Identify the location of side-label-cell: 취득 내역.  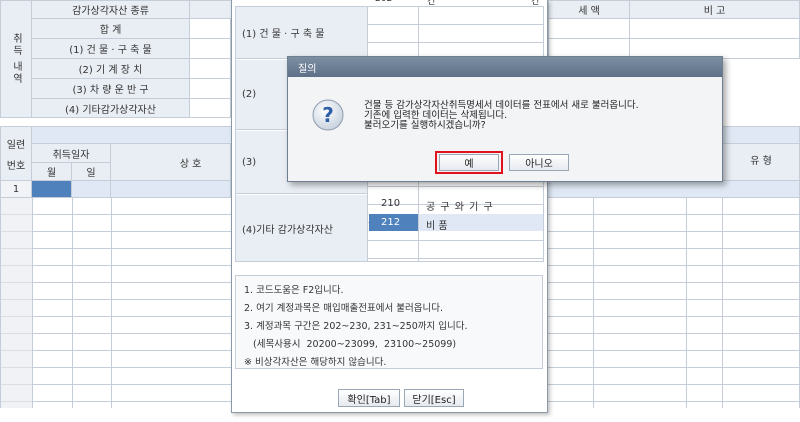
(16, 59).